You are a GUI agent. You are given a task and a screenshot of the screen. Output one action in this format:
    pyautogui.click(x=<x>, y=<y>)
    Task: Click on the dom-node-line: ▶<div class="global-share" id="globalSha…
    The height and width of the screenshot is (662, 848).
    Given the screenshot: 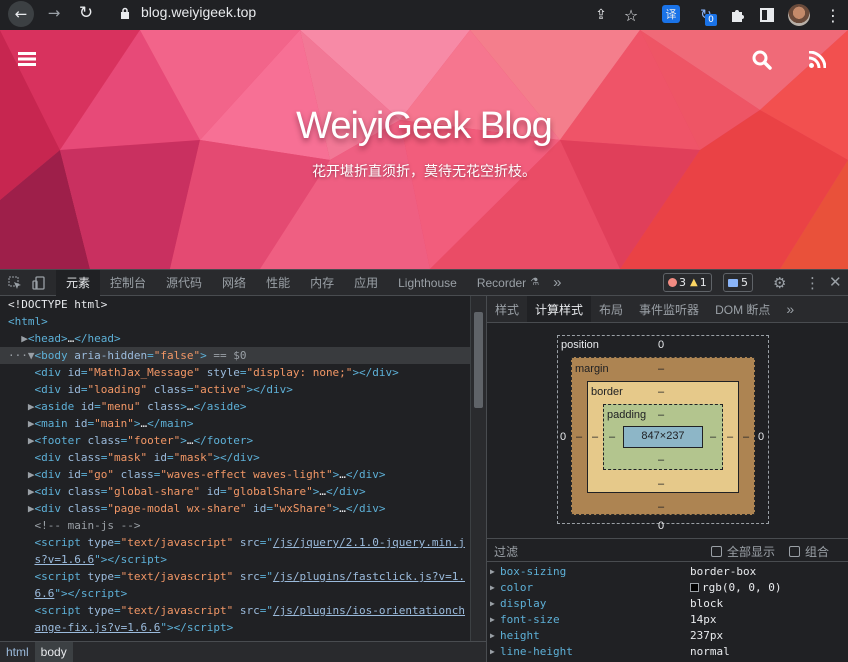 What is the action you would take?
    pyautogui.click(x=235, y=491)
    